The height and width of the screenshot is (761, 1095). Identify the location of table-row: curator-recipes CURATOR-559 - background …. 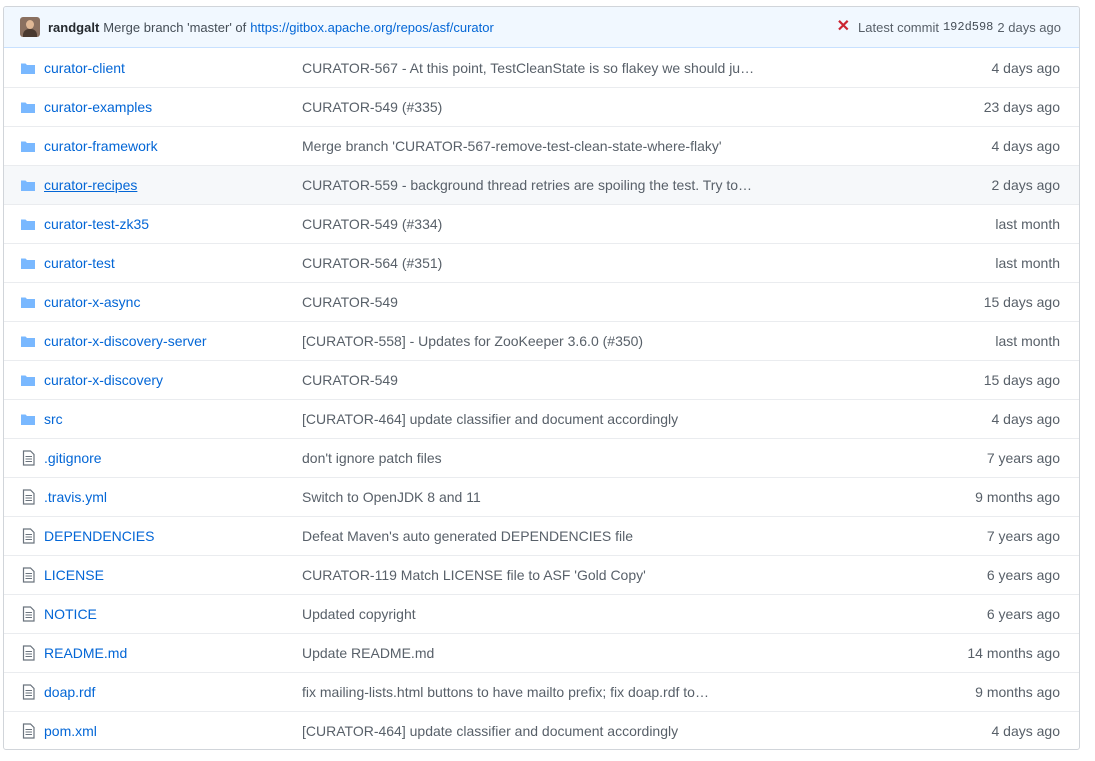
(541, 184).